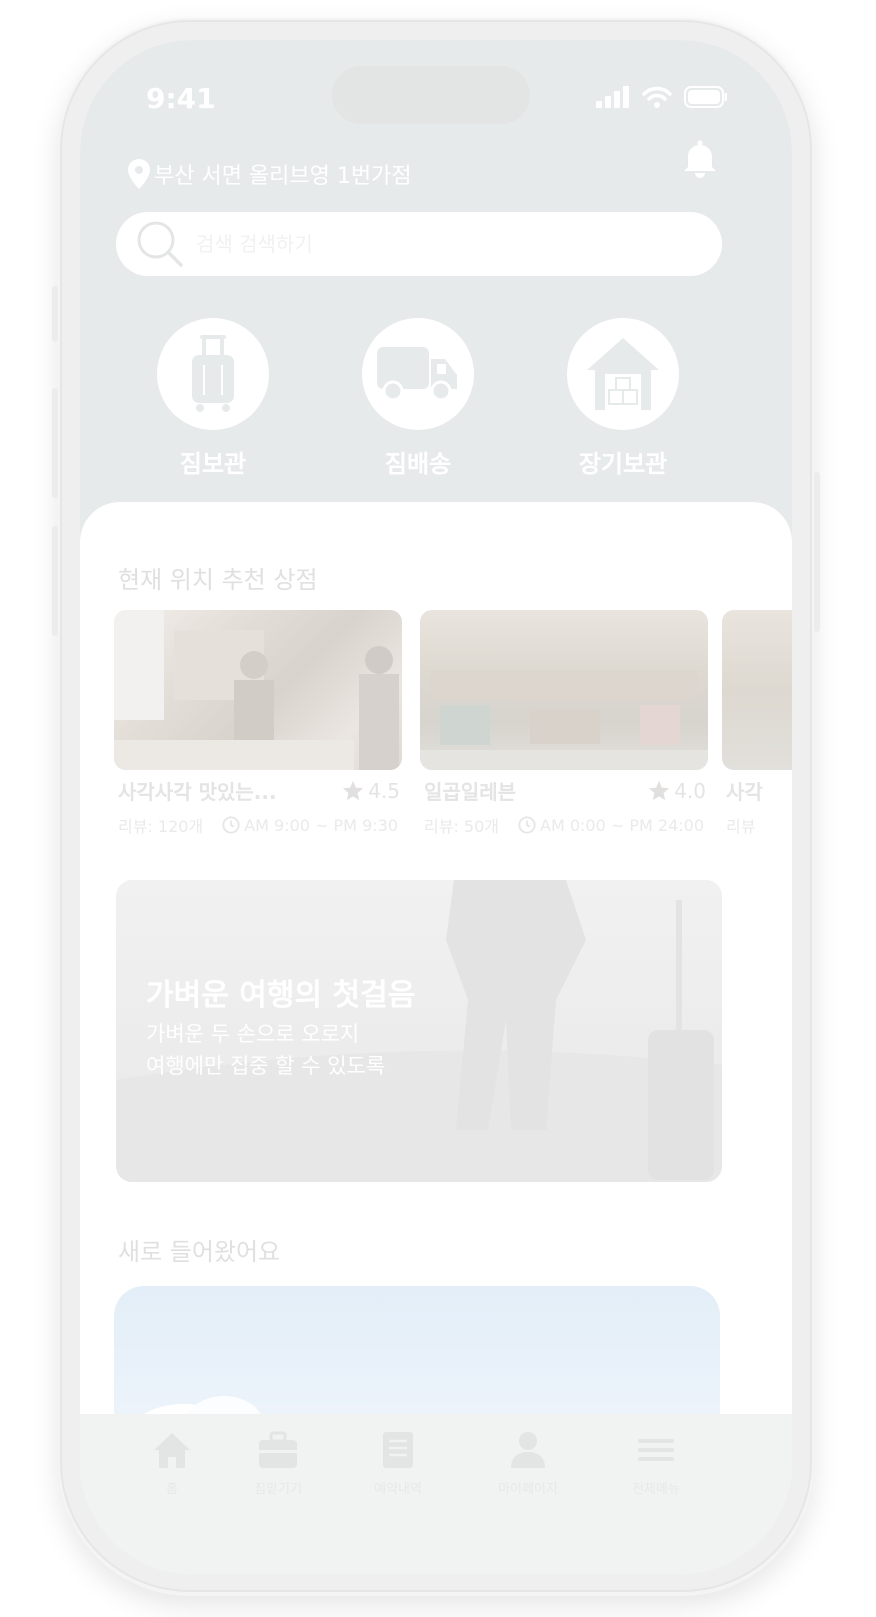 The height and width of the screenshot is (1617, 876). I want to click on store-name: 사각, so click(744, 792).